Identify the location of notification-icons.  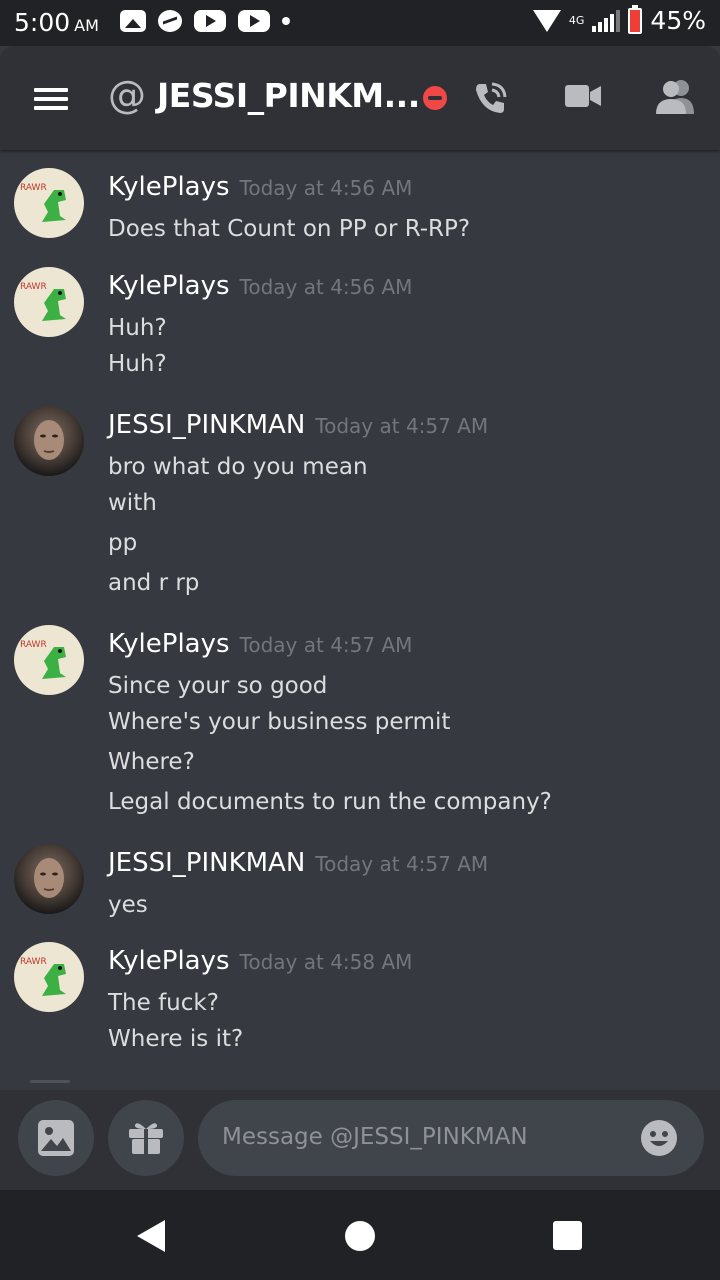
(205, 21).